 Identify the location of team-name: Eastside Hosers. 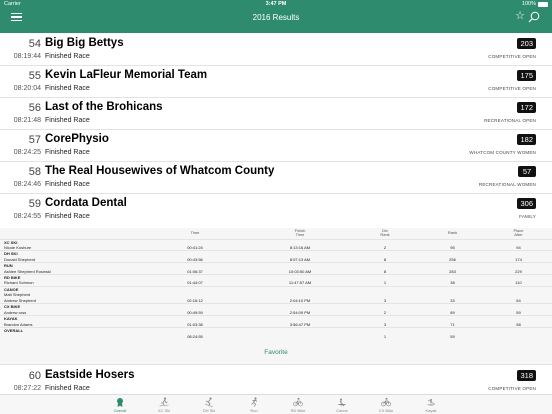
(90, 375).